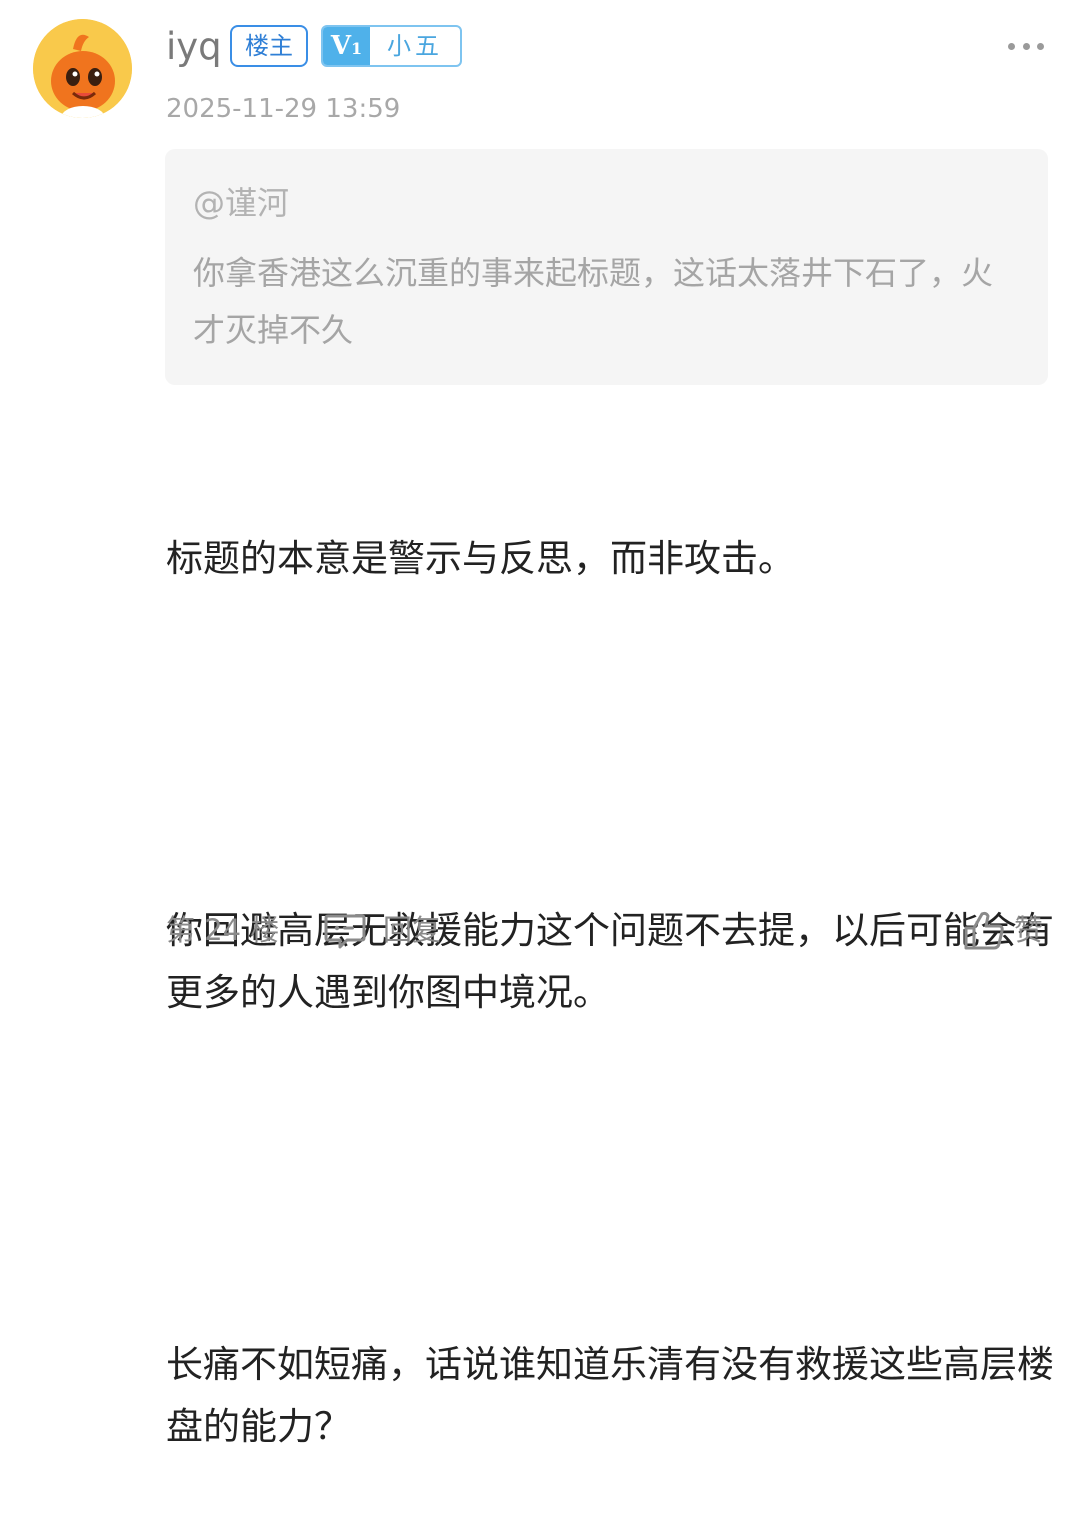  What do you see at coordinates (283, 109) in the screenshot?
I see `post-time: 2025-11-29 13:59` at bounding box center [283, 109].